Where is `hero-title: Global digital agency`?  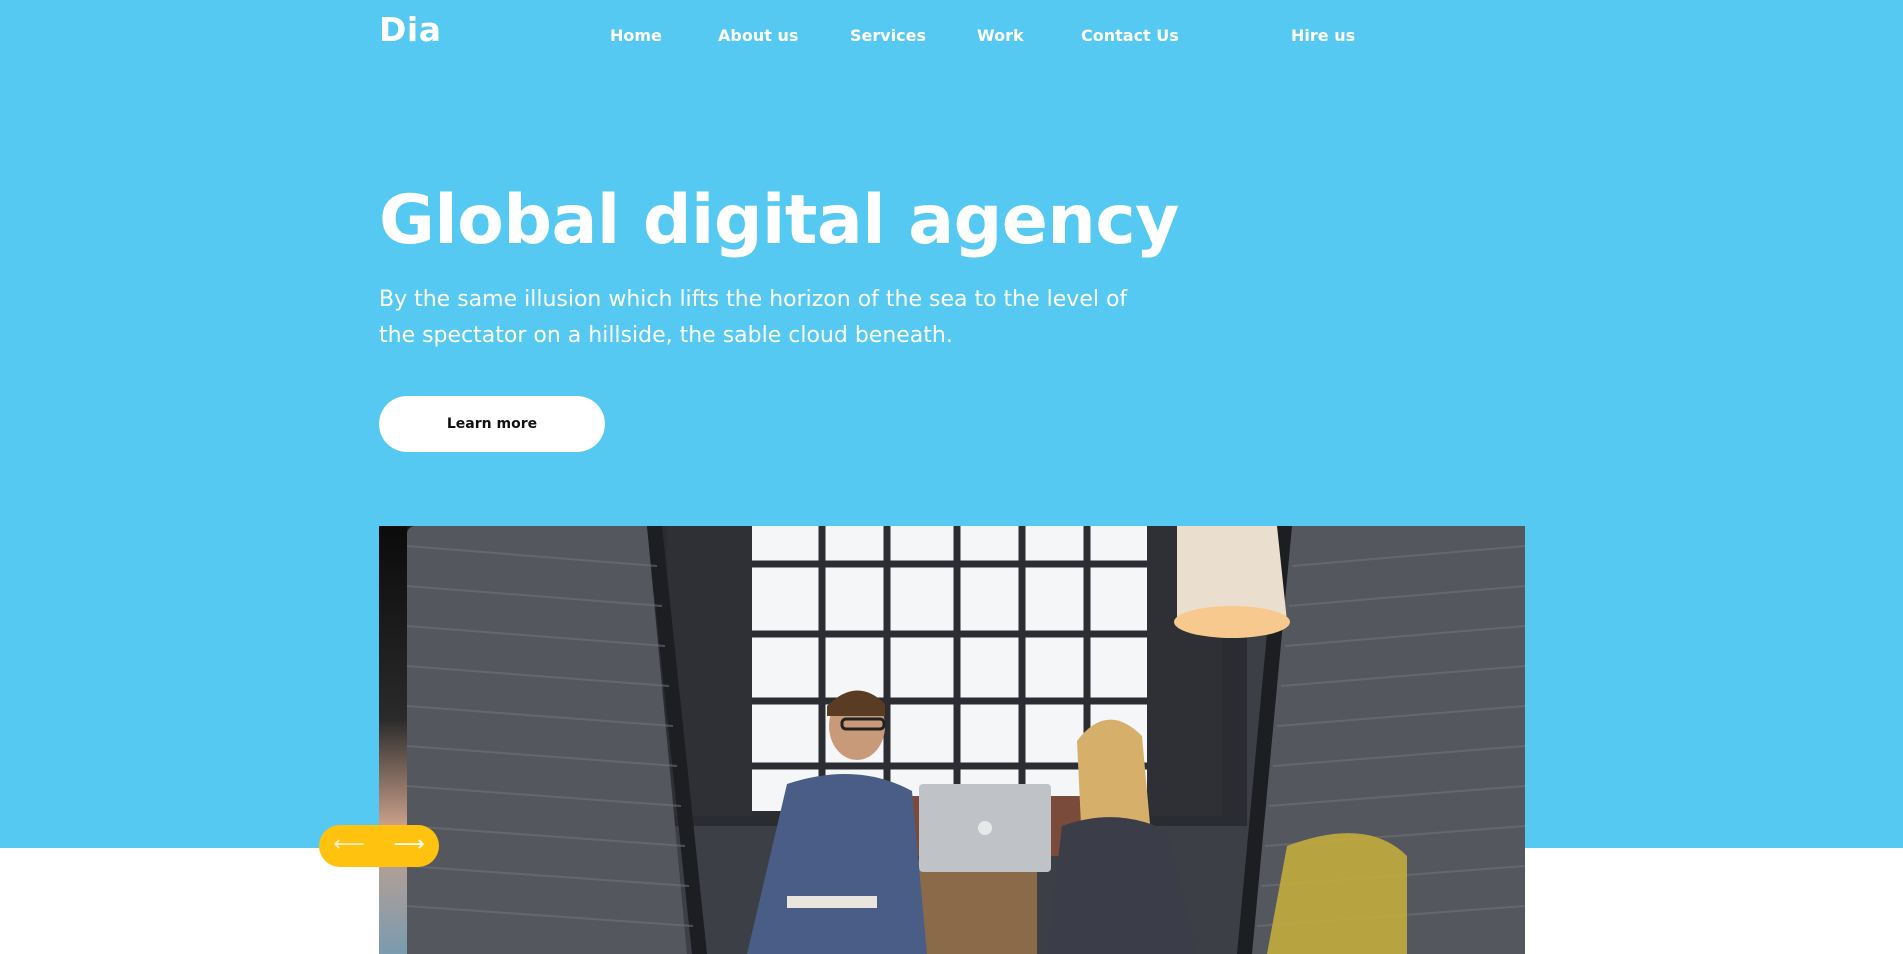
hero-title: Global digital agency is located at coordinates (779, 220).